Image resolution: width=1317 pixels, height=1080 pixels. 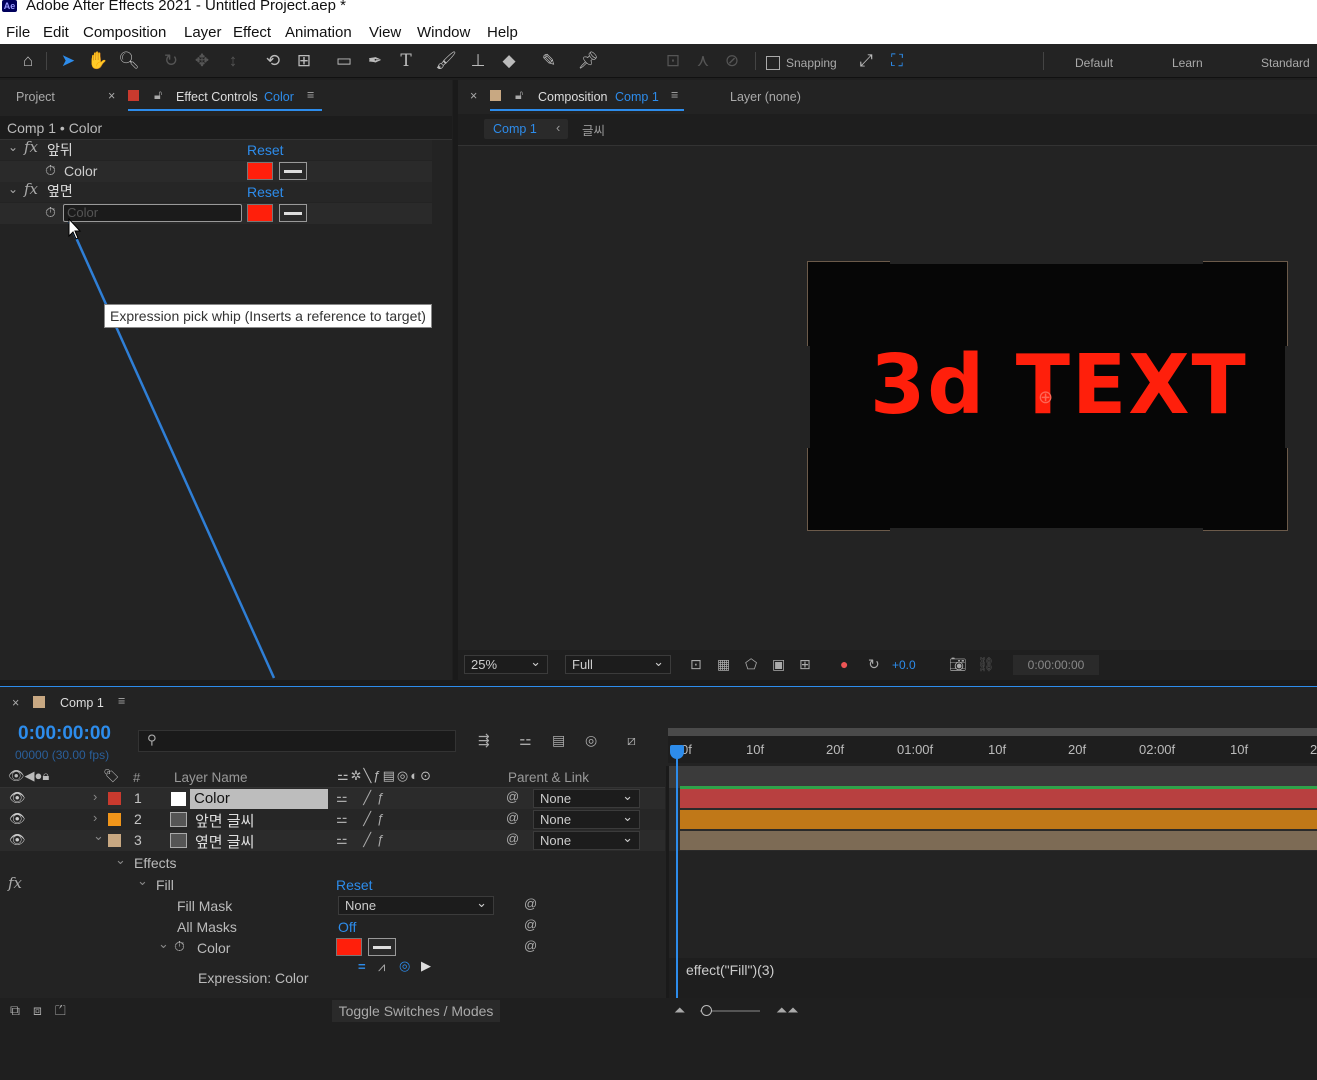 What do you see at coordinates (318, 32) in the screenshot?
I see `menu-animation: Animation` at bounding box center [318, 32].